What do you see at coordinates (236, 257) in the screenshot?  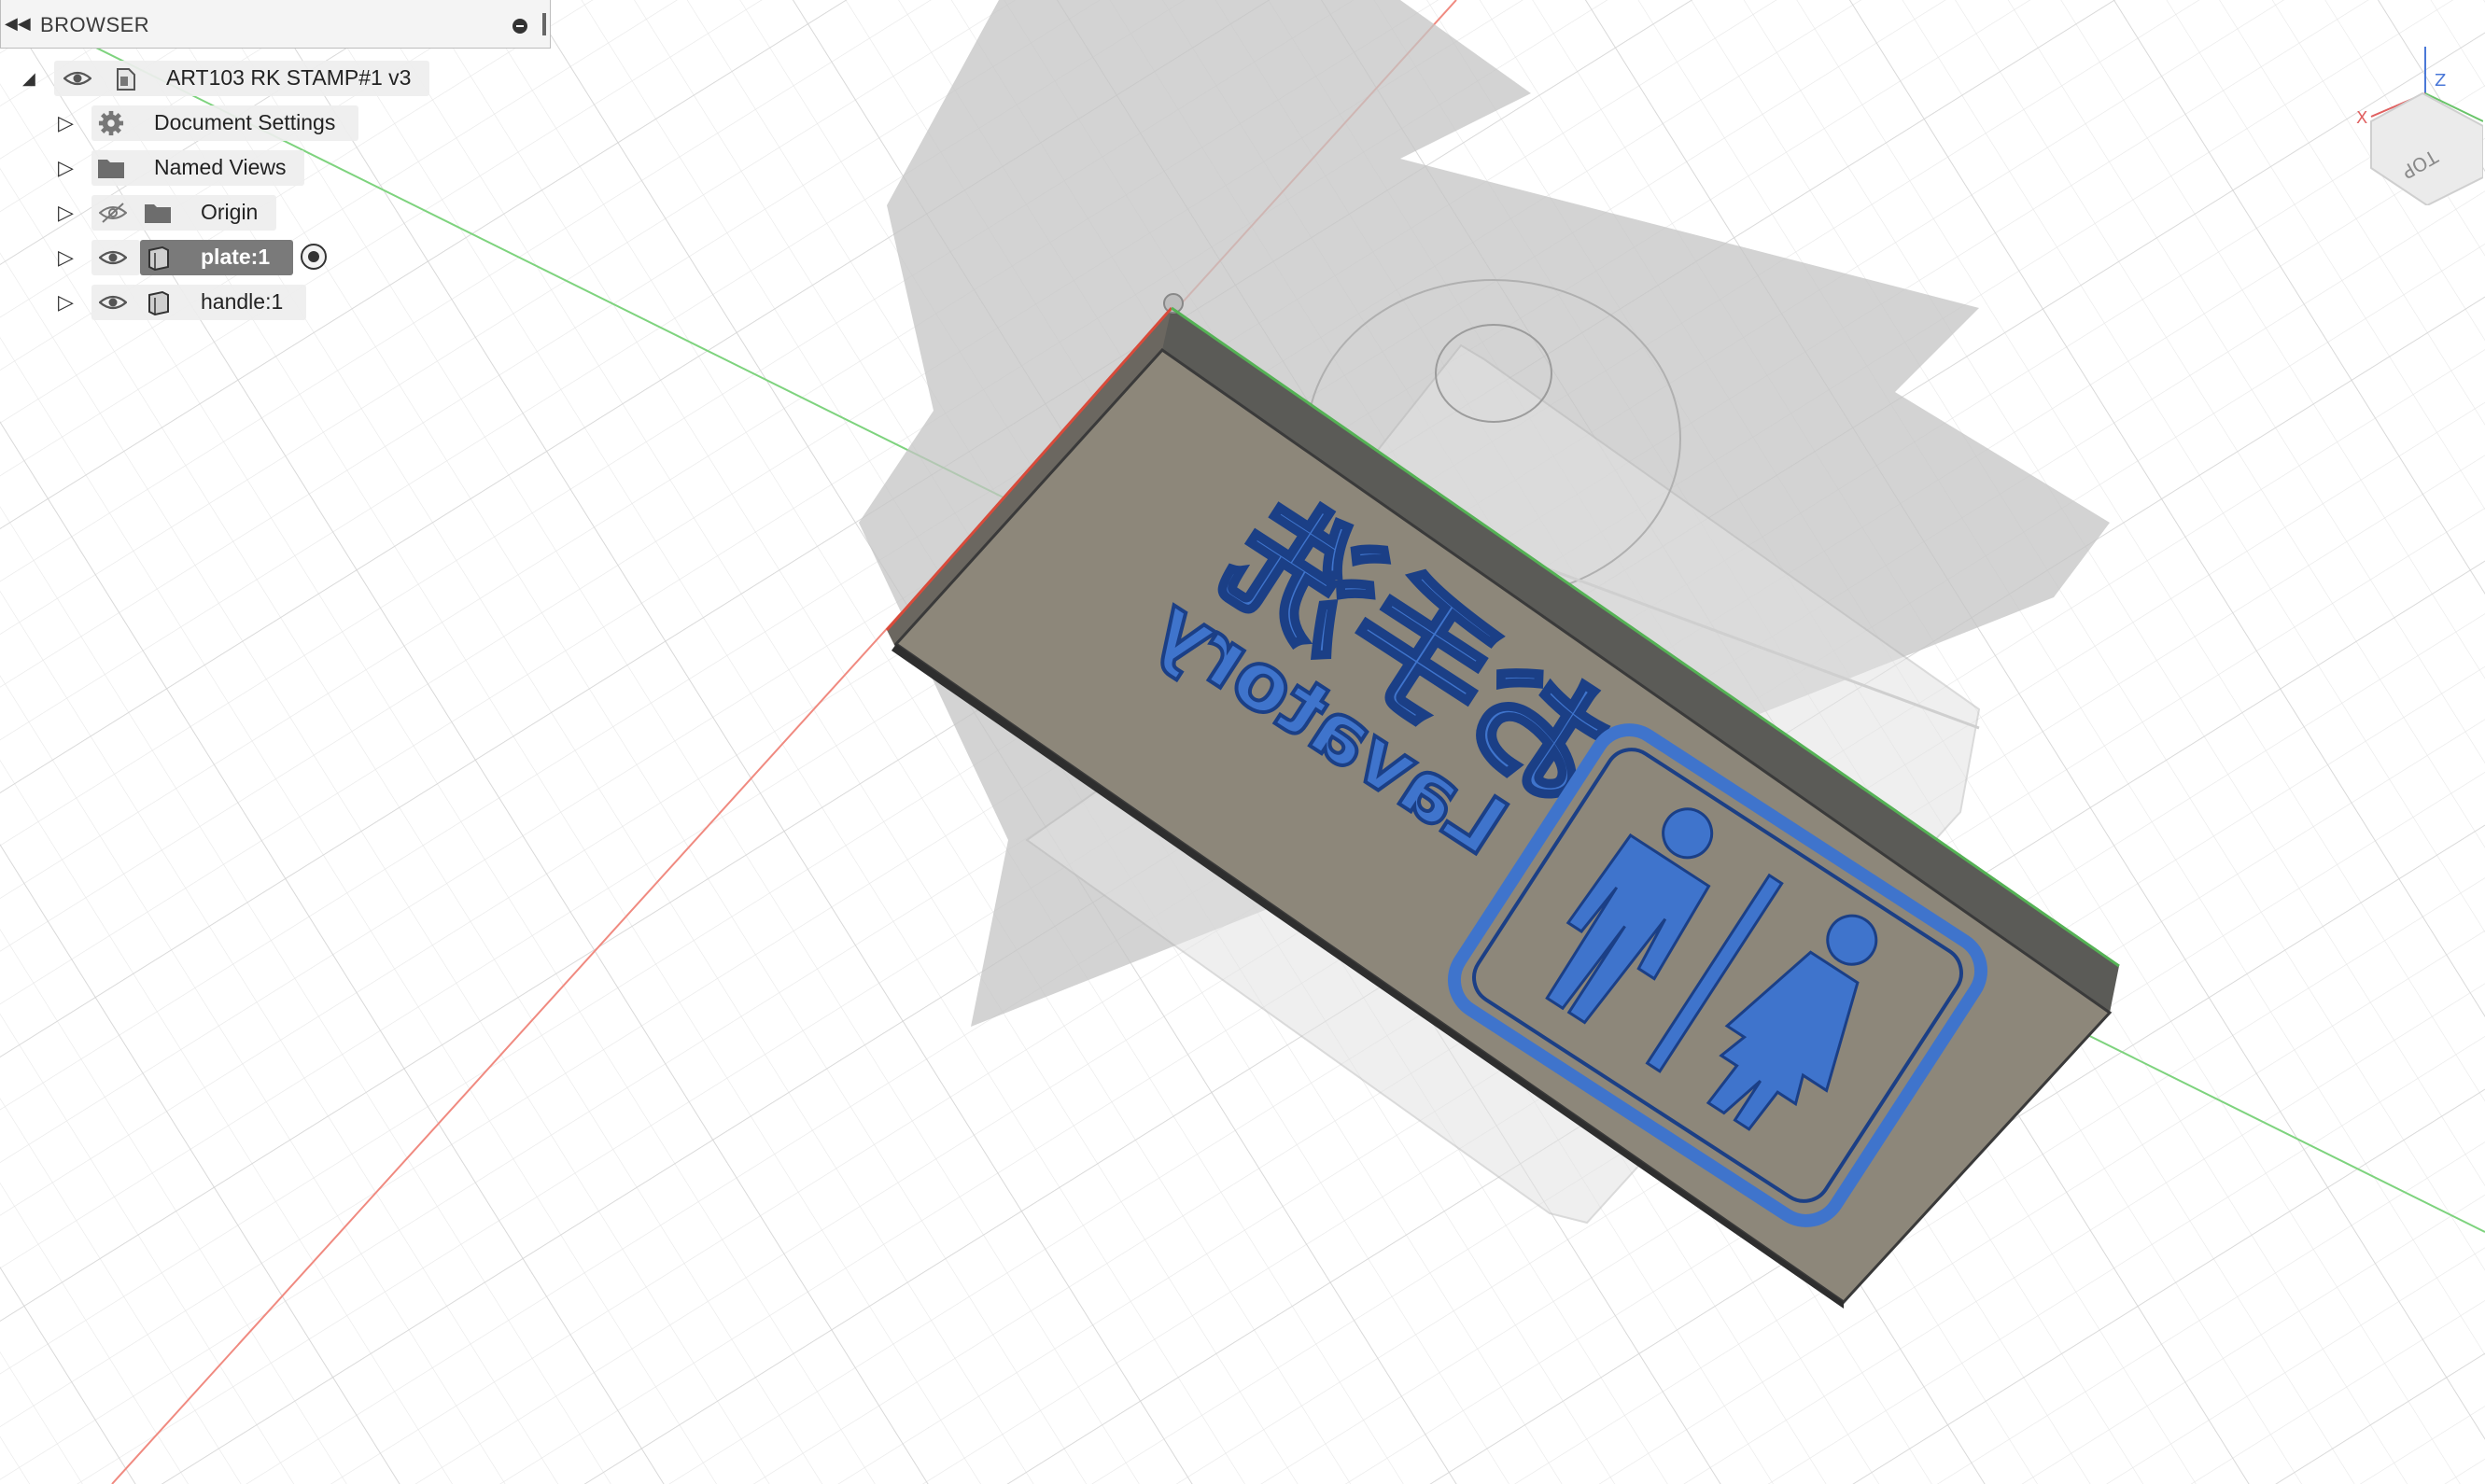 I see `plate-label: plate:1` at bounding box center [236, 257].